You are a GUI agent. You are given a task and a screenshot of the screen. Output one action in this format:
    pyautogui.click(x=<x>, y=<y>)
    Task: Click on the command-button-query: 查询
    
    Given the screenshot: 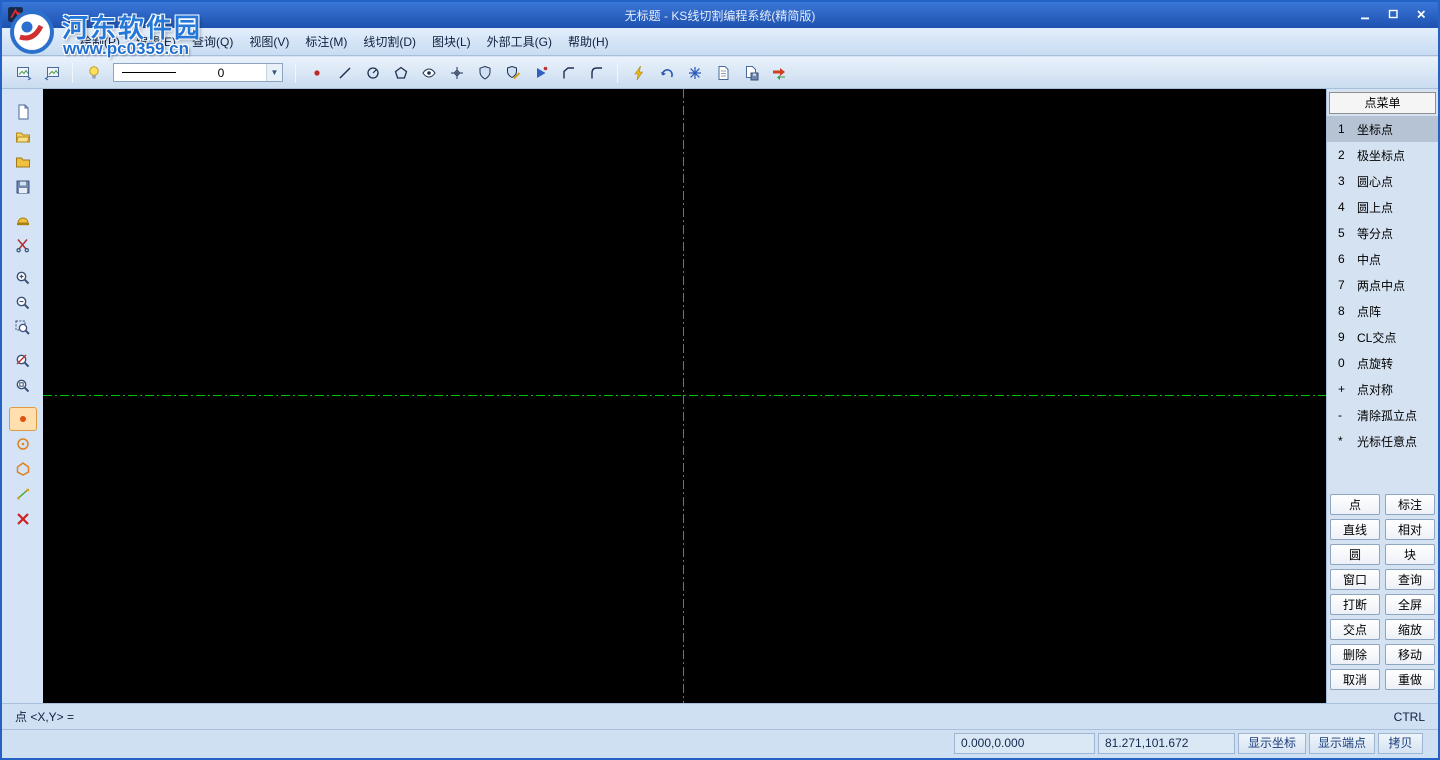 What is the action you would take?
    pyautogui.click(x=1410, y=579)
    